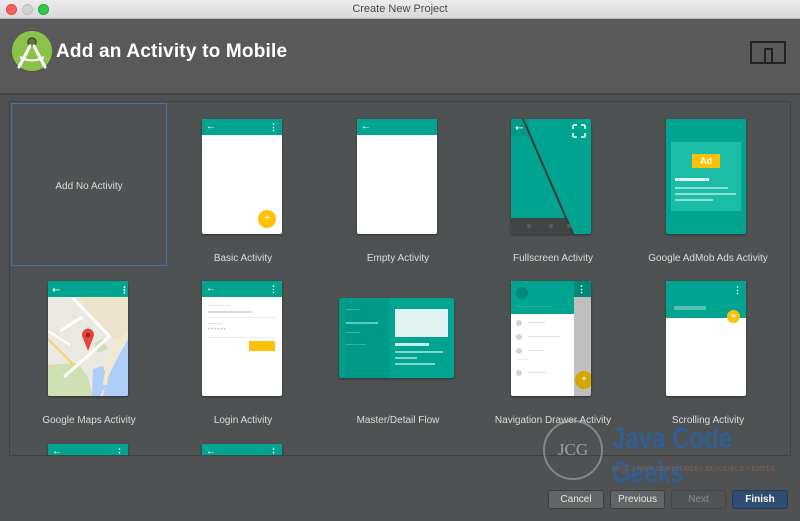 This screenshot has width=800, height=521. Describe the element at coordinates (397, 176) in the screenshot. I see `empty-activity-preview: ←` at that location.